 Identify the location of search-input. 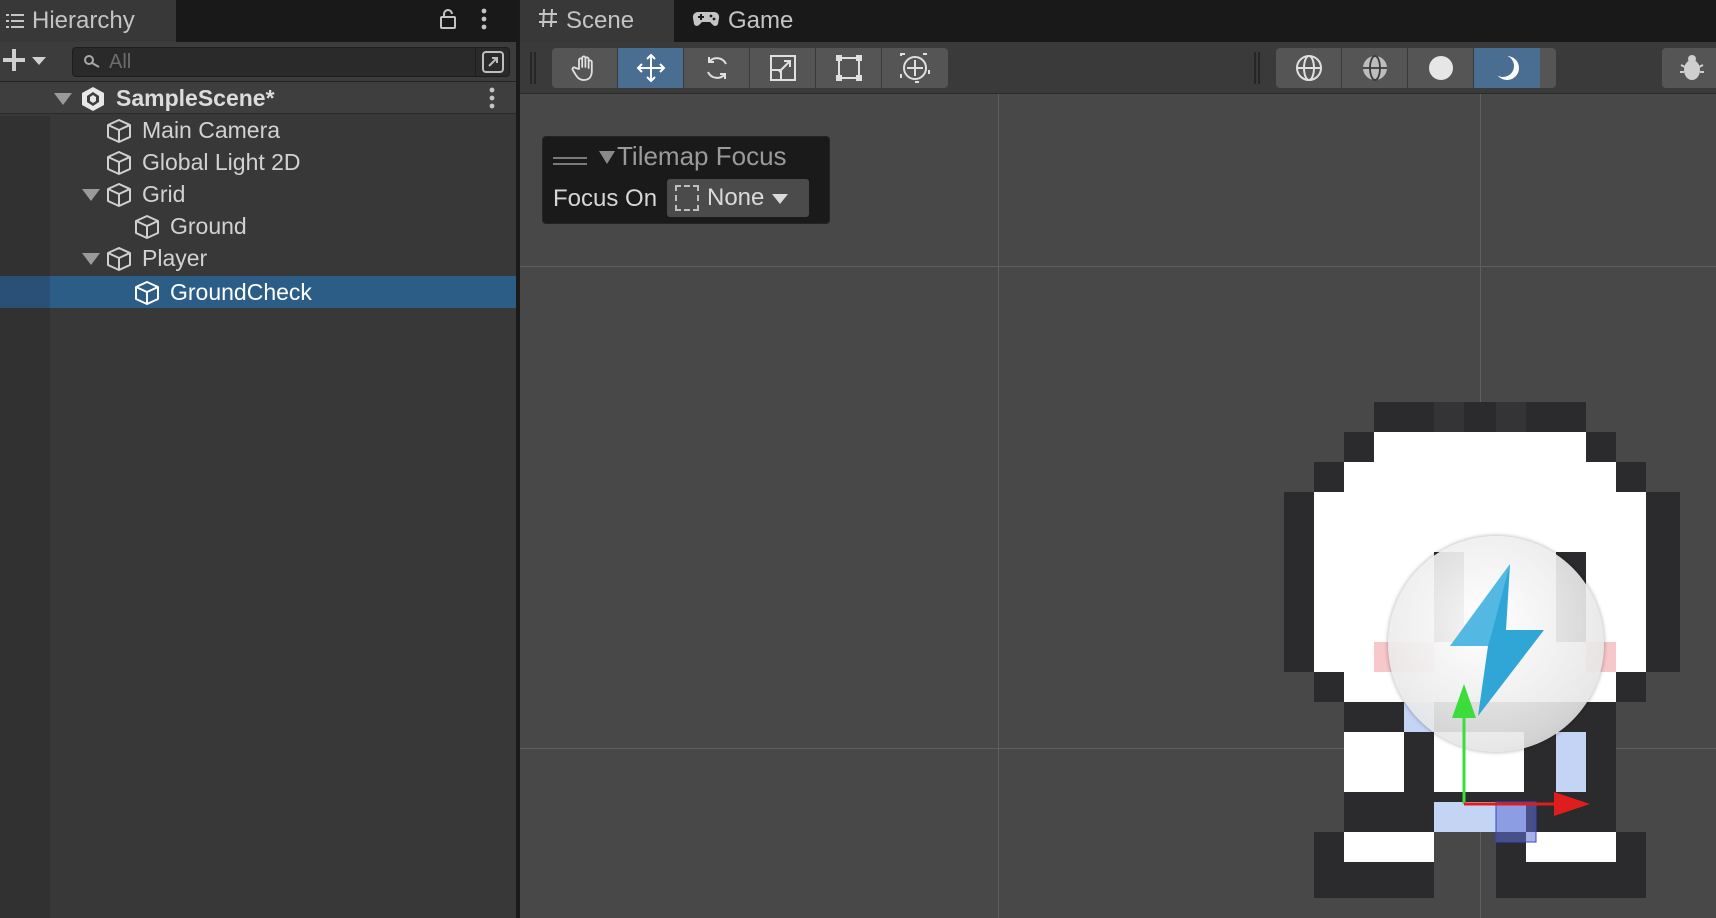
(274, 62).